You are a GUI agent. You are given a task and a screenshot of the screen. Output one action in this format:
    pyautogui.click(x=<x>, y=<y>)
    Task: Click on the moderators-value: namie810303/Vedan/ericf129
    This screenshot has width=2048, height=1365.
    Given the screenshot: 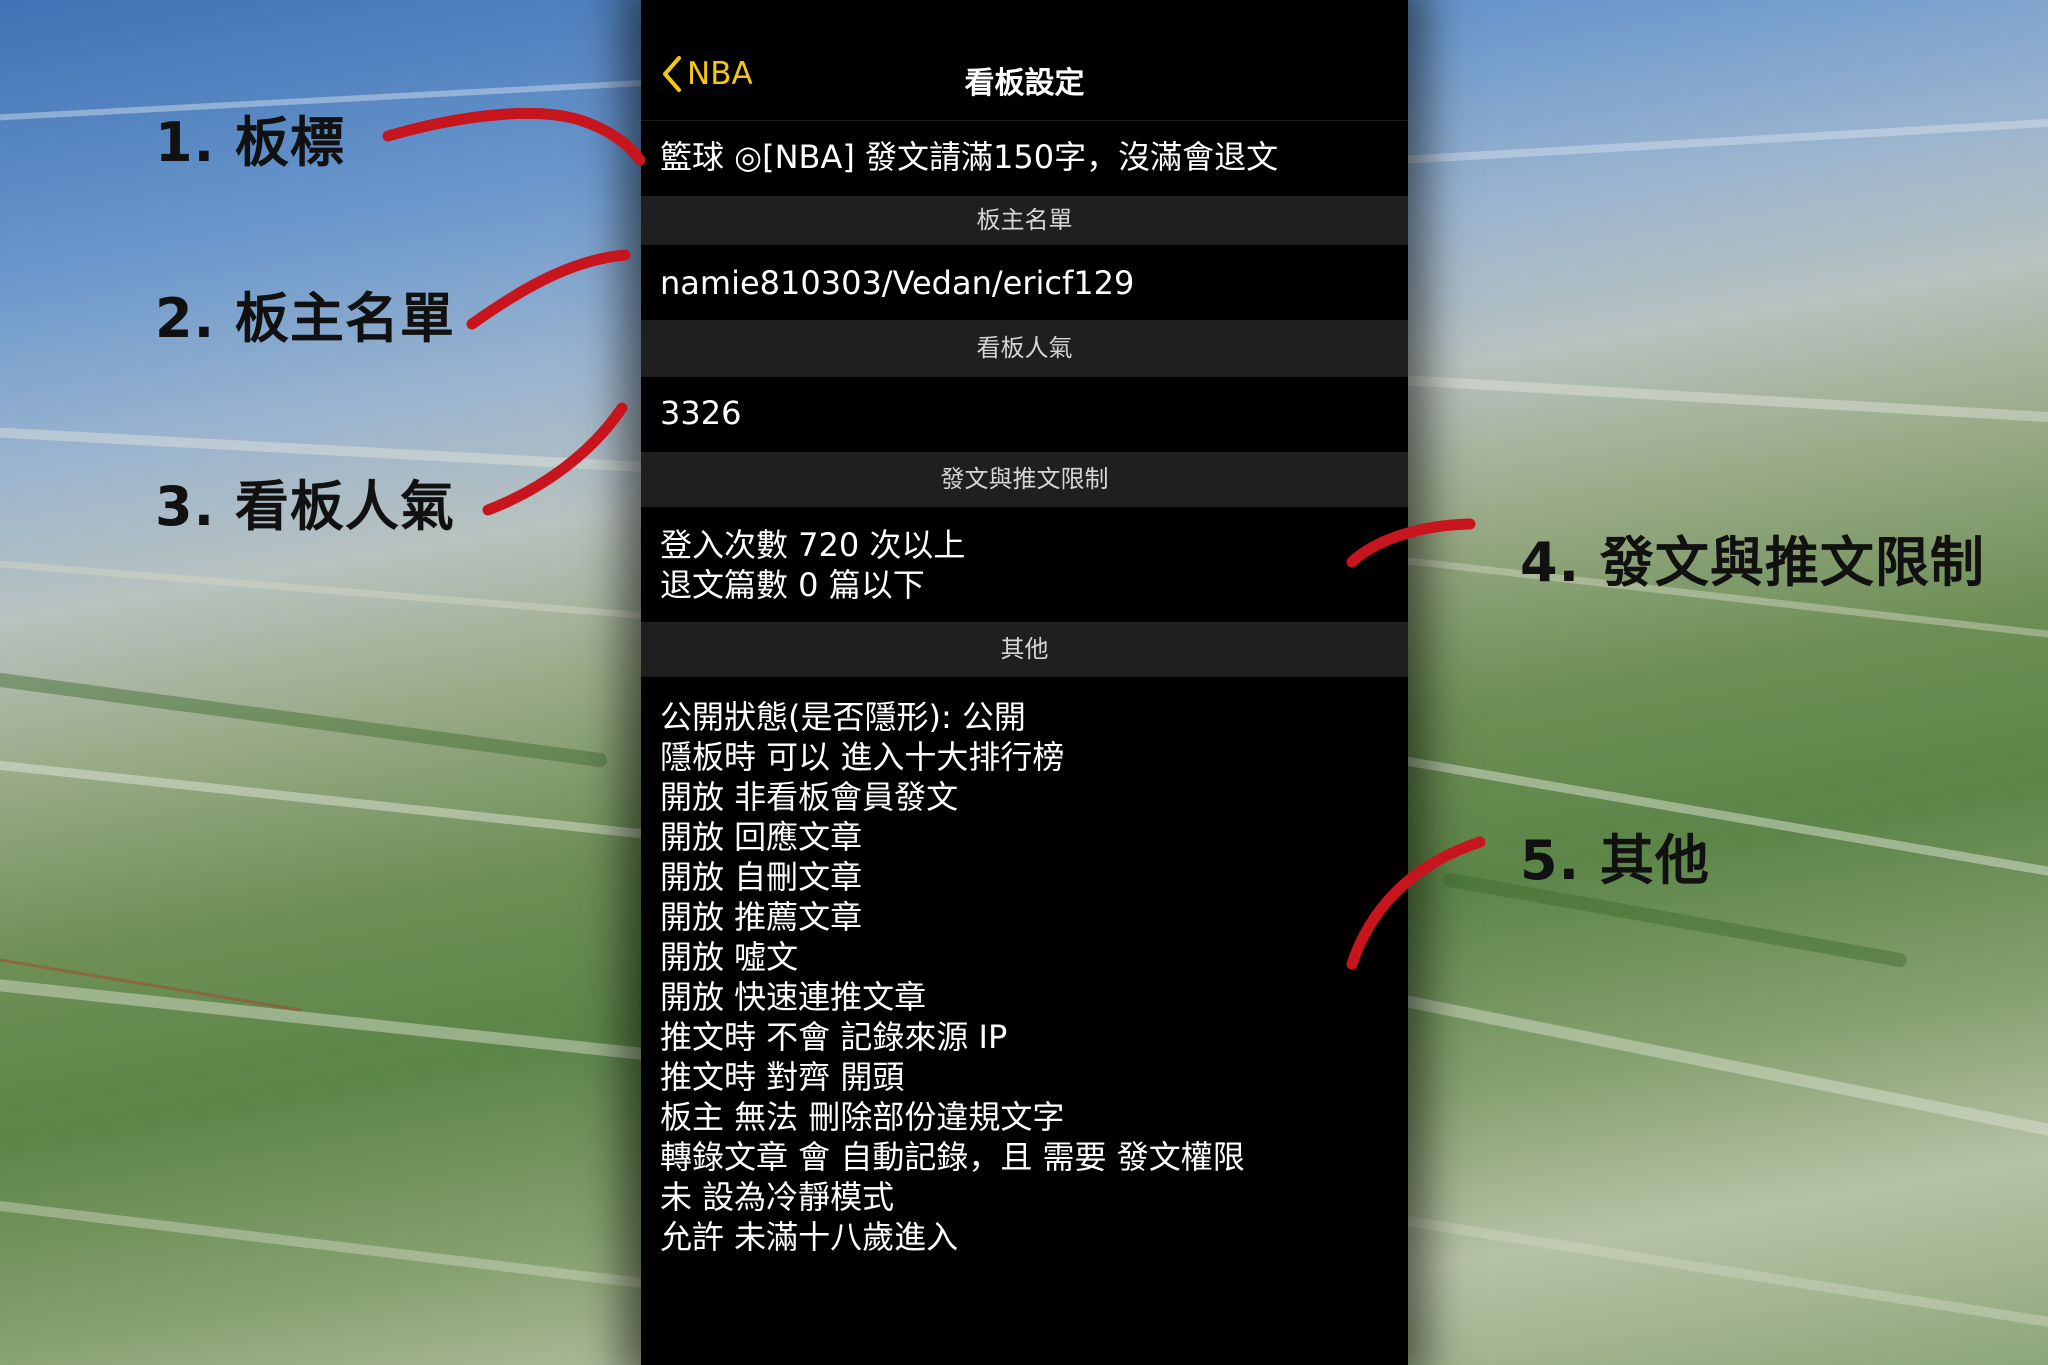 What is the action you would take?
    pyautogui.click(x=897, y=283)
    